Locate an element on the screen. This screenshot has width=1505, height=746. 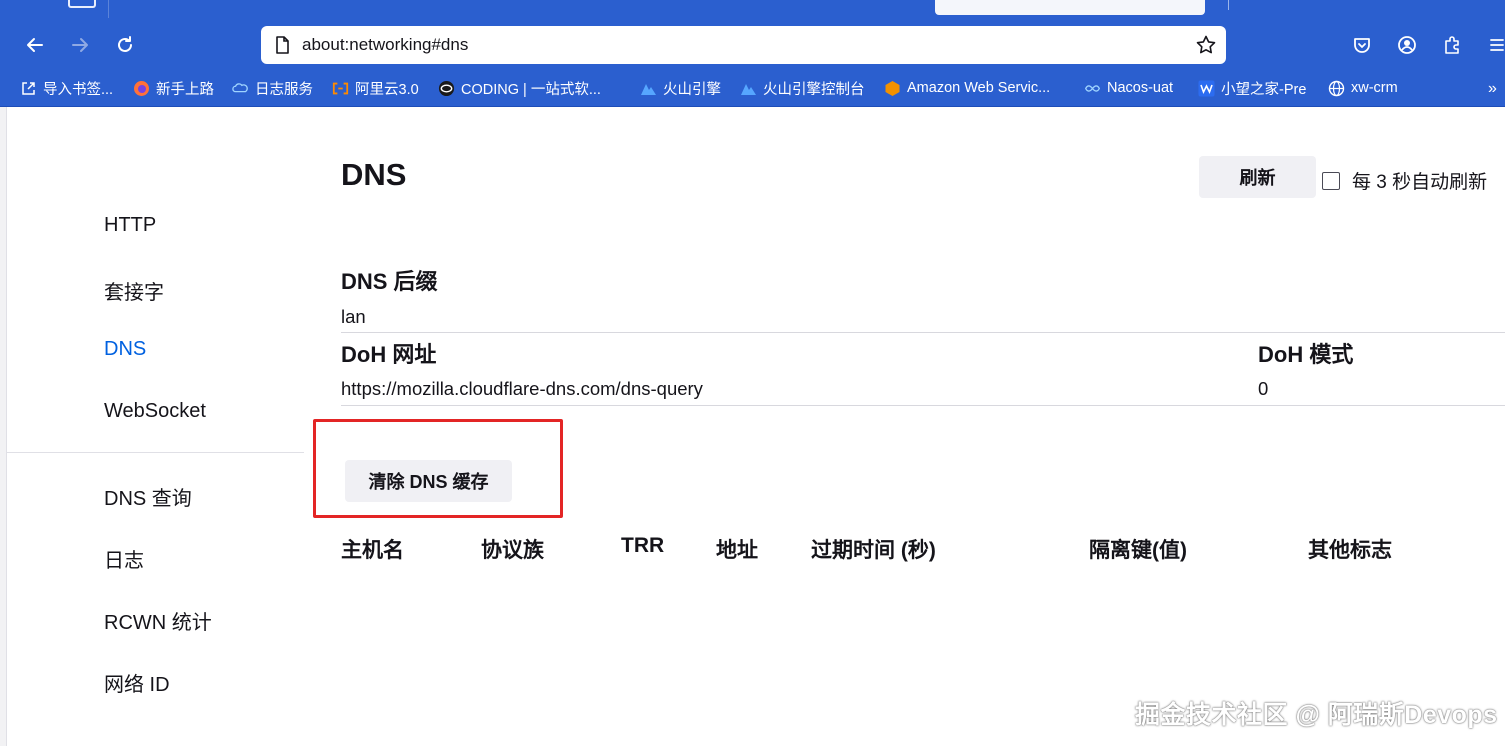
puzzle-icon is located at coordinates (1452, 45).